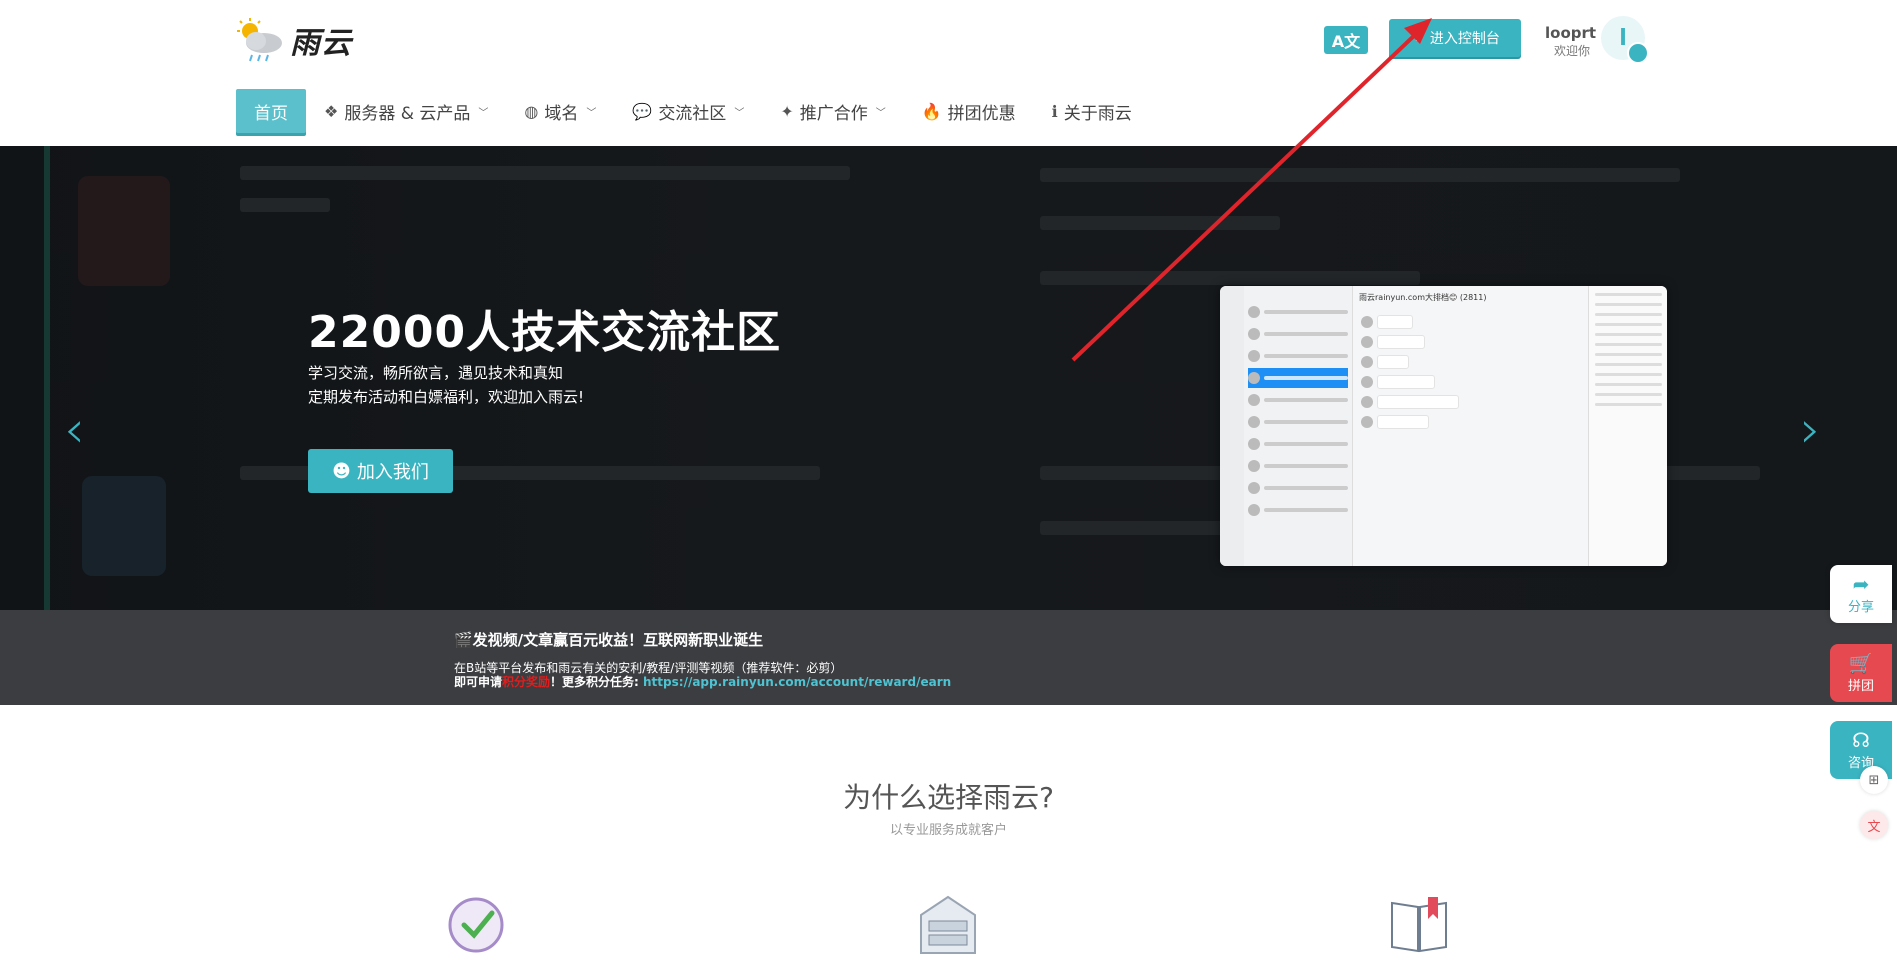 The width and height of the screenshot is (1897, 962). I want to click on chat-screenshot: 雨云rainyun.com大排档😊 (2811), so click(1443, 426).